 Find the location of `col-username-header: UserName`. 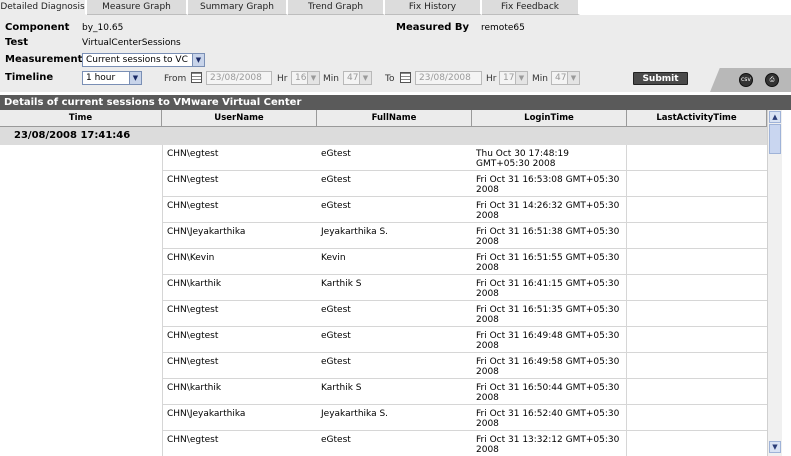

col-username-header: UserName is located at coordinates (239, 118).